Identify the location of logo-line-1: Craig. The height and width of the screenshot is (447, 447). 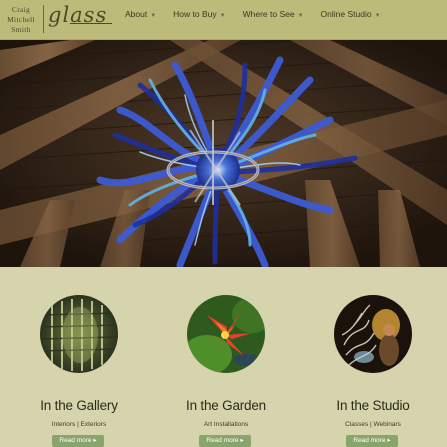
(21, 9).